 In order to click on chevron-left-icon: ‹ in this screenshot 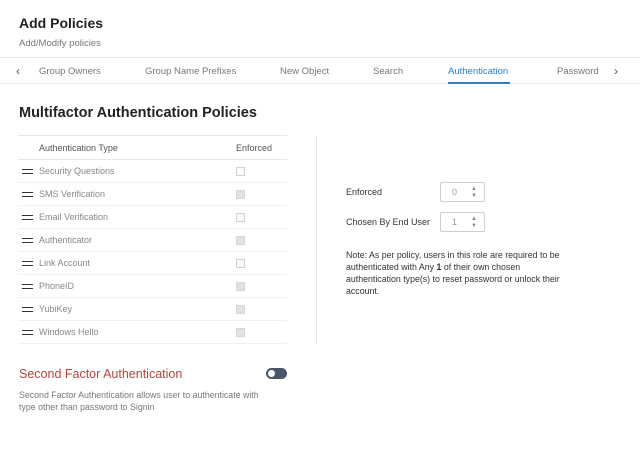, I will do `click(18, 71)`.